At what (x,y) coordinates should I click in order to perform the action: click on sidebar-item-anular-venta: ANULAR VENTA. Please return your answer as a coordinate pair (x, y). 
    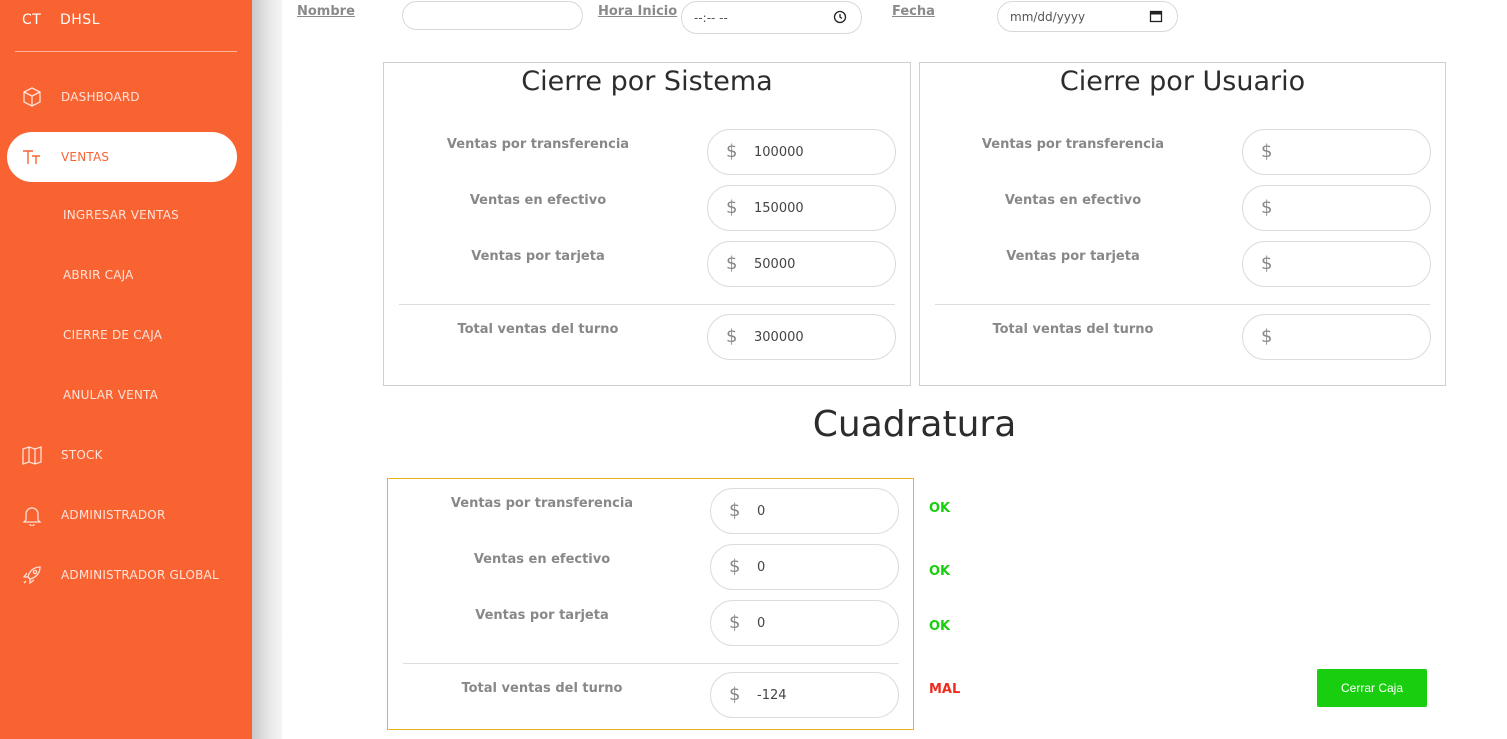
    Looking at the image, I should click on (126, 395).